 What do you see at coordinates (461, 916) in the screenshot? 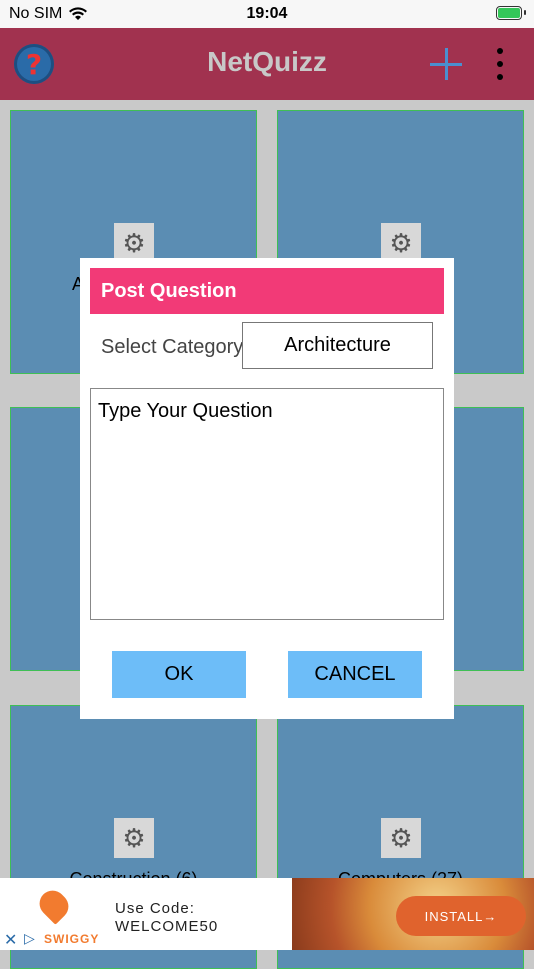
I see `ad-install-button: INSTALL→` at bounding box center [461, 916].